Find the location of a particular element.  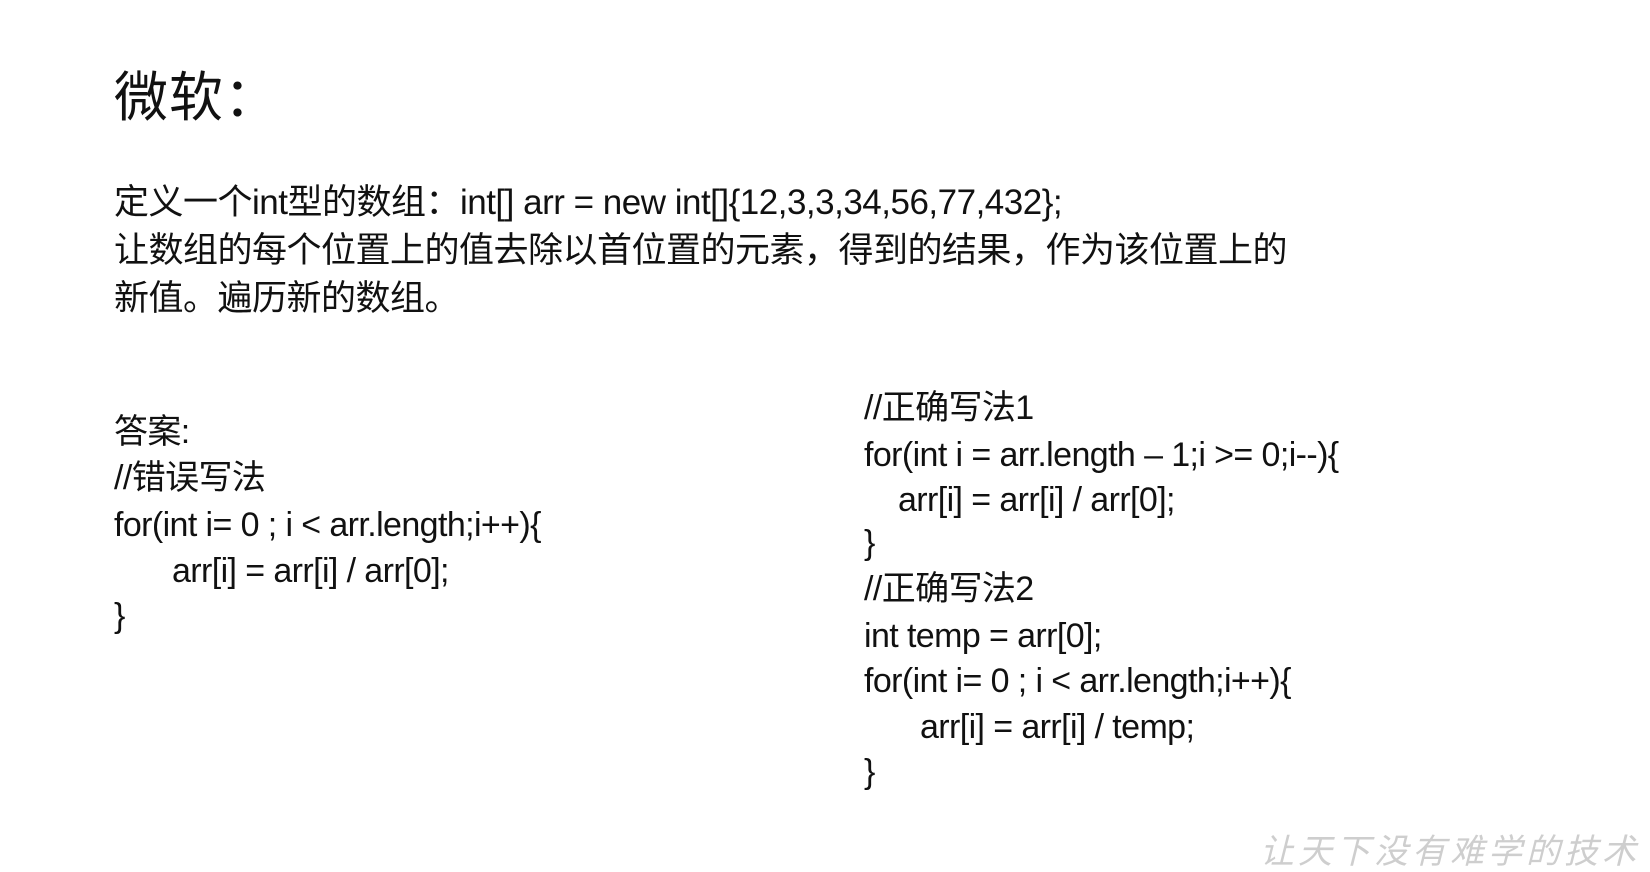

wrong-solution-comment: //错误写法 is located at coordinates (190, 478).